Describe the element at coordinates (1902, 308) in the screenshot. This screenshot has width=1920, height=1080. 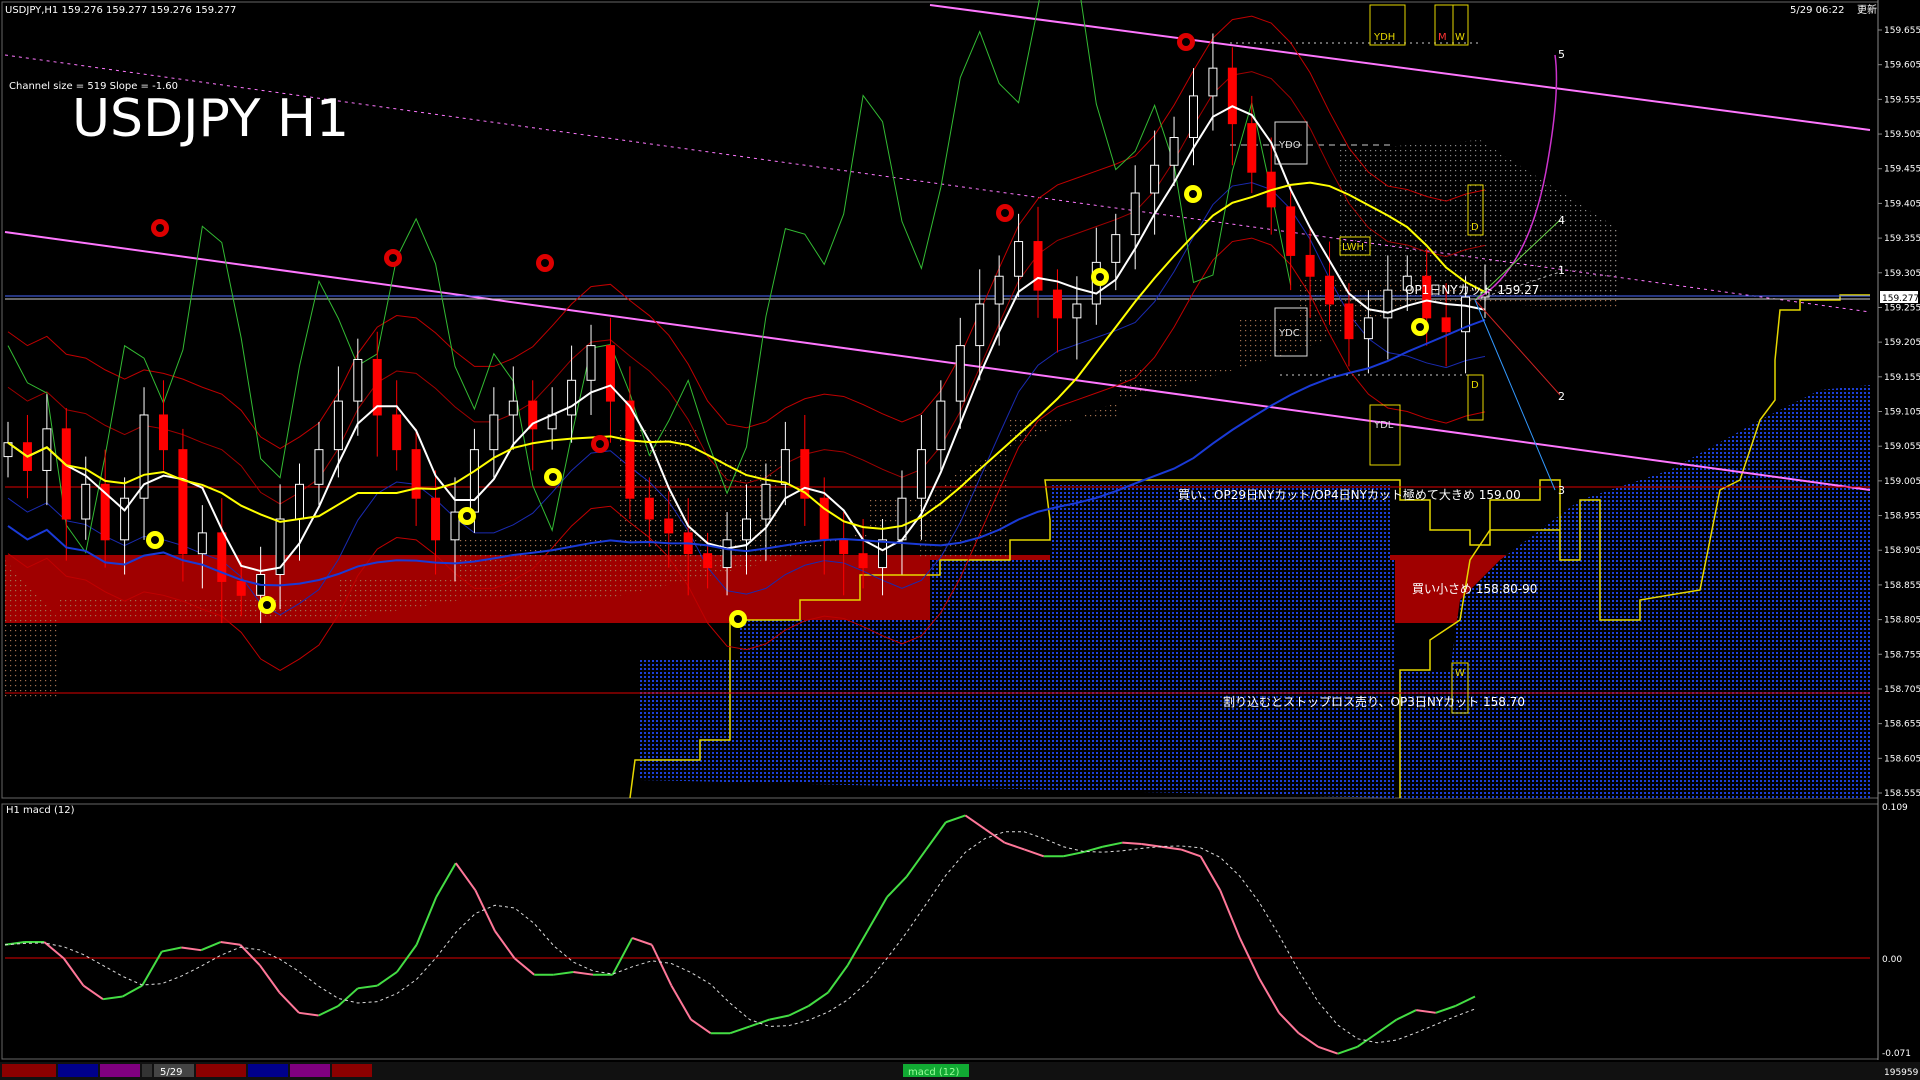
I see `price-tick-label: 159.255` at that location.